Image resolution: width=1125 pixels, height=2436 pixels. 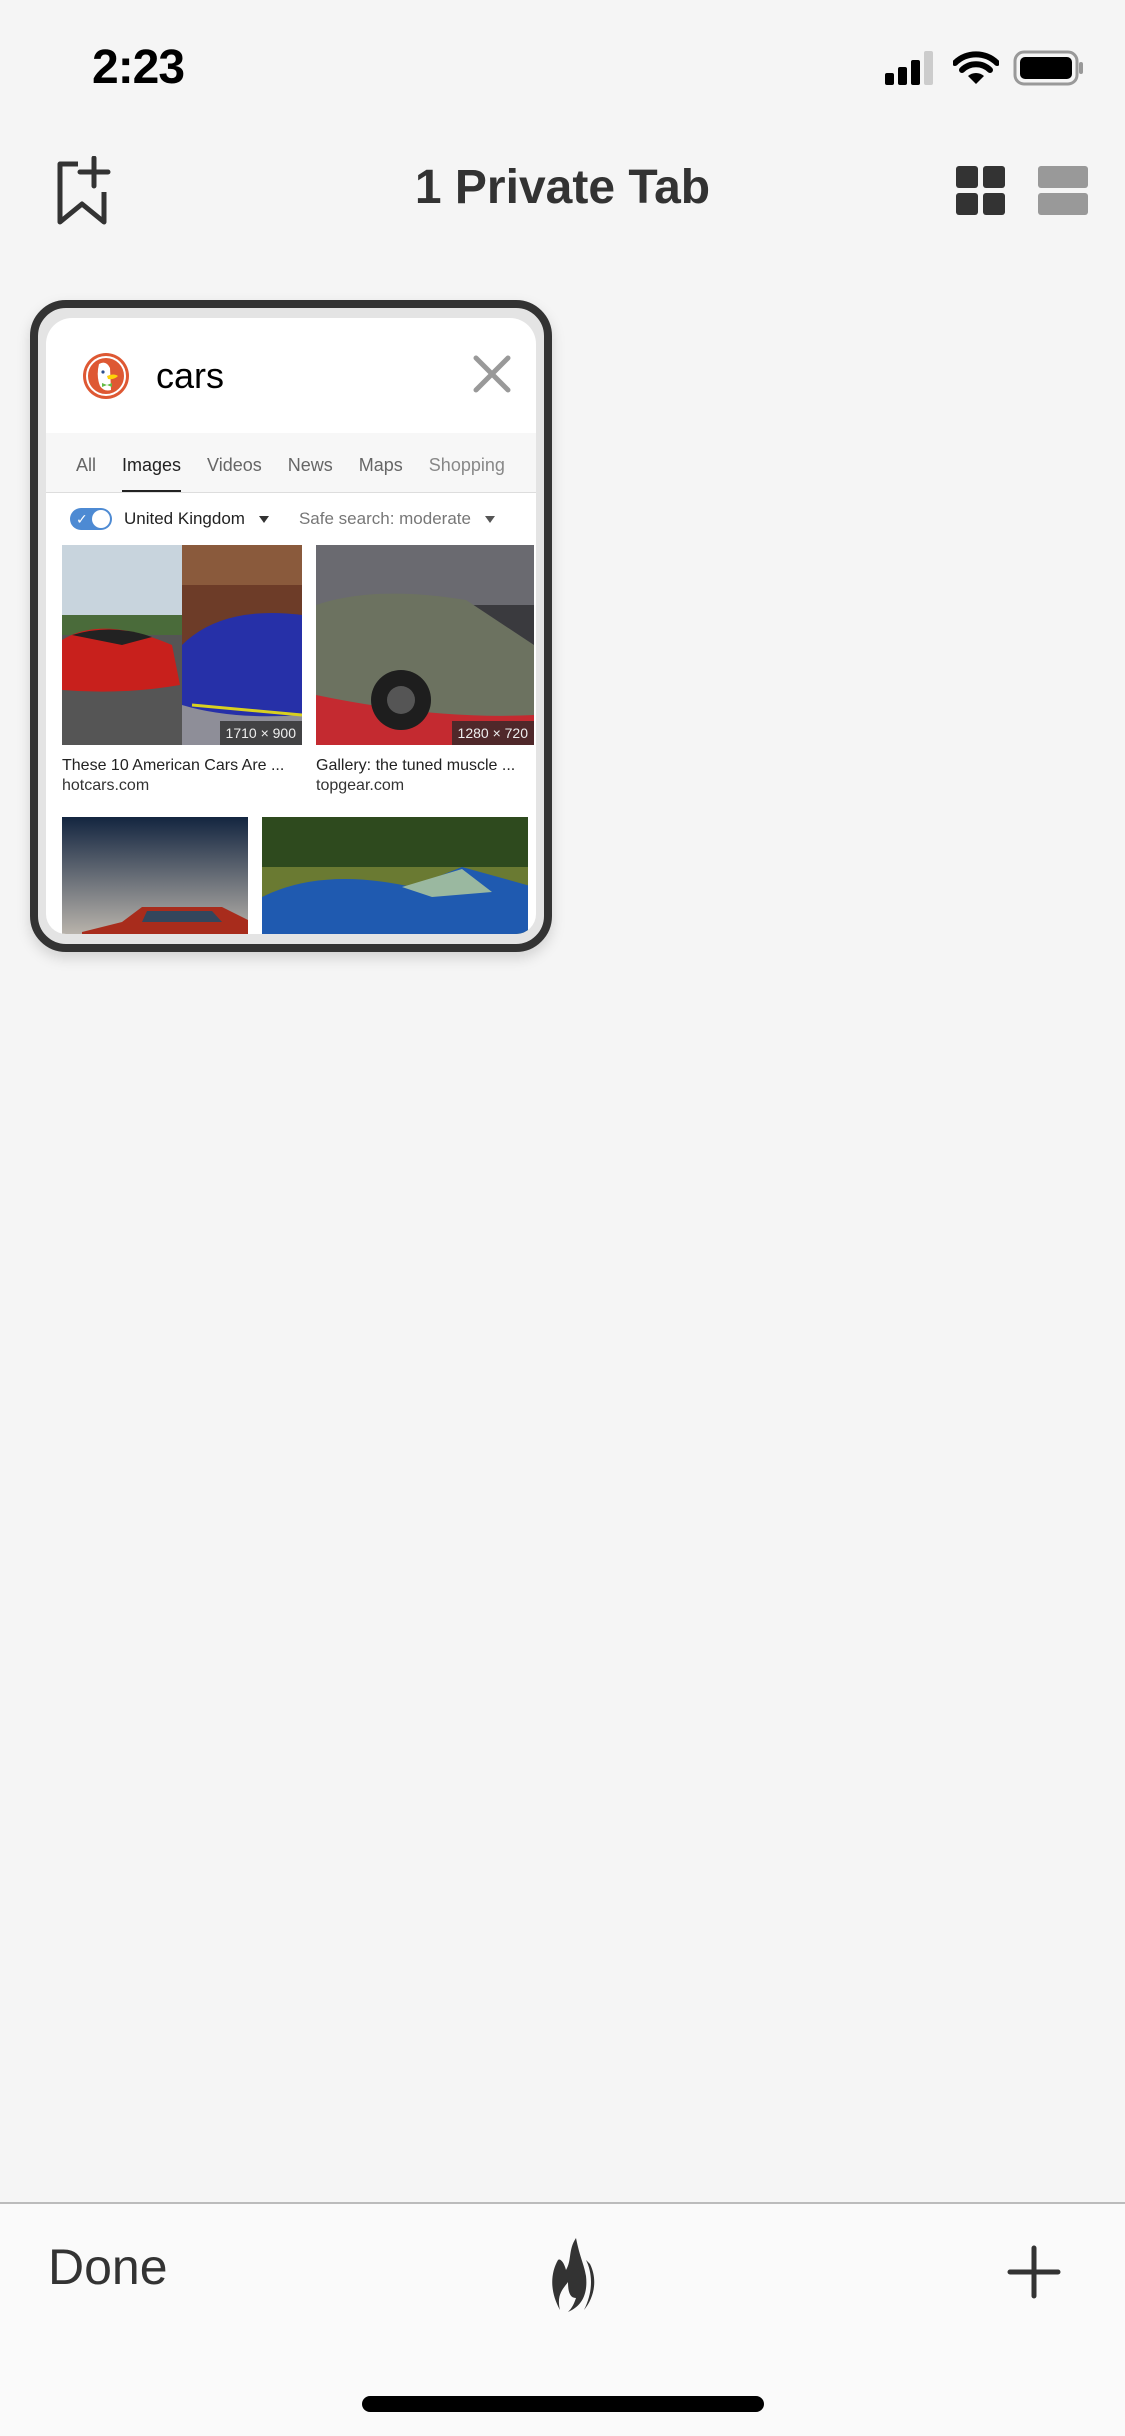 I want to click on region-toggle: ✓, so click(x=91, y=519).